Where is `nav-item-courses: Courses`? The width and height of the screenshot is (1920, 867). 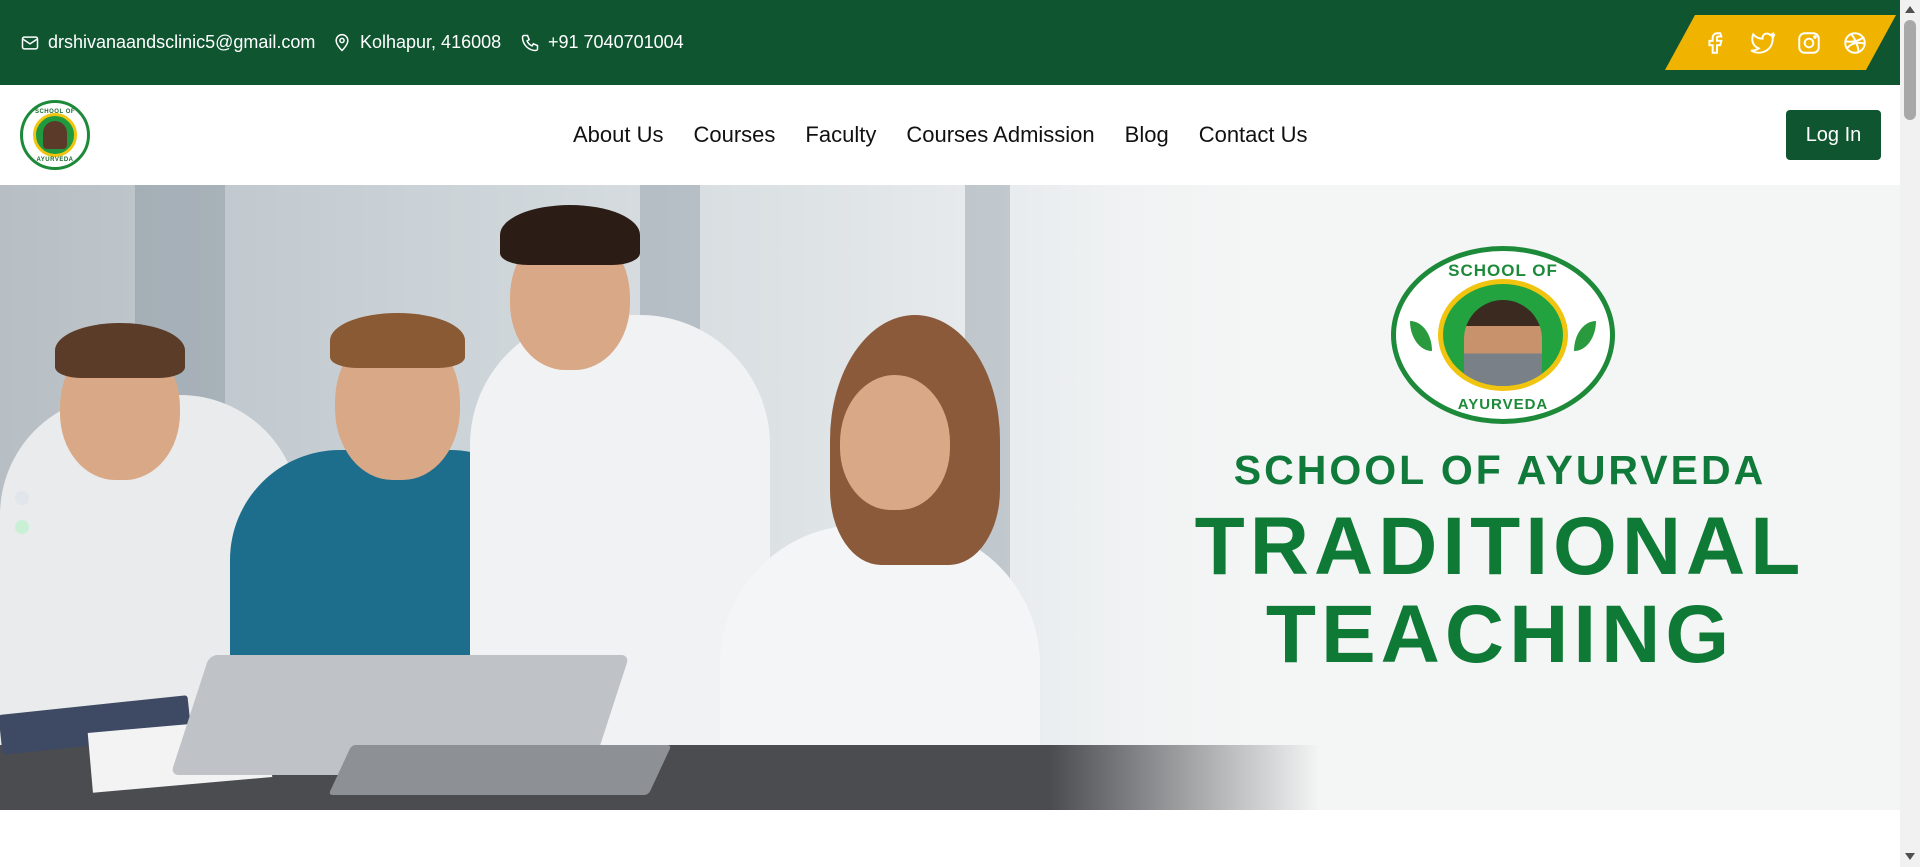 nav-item-courses: Courses is located at coordinates (735, 135).